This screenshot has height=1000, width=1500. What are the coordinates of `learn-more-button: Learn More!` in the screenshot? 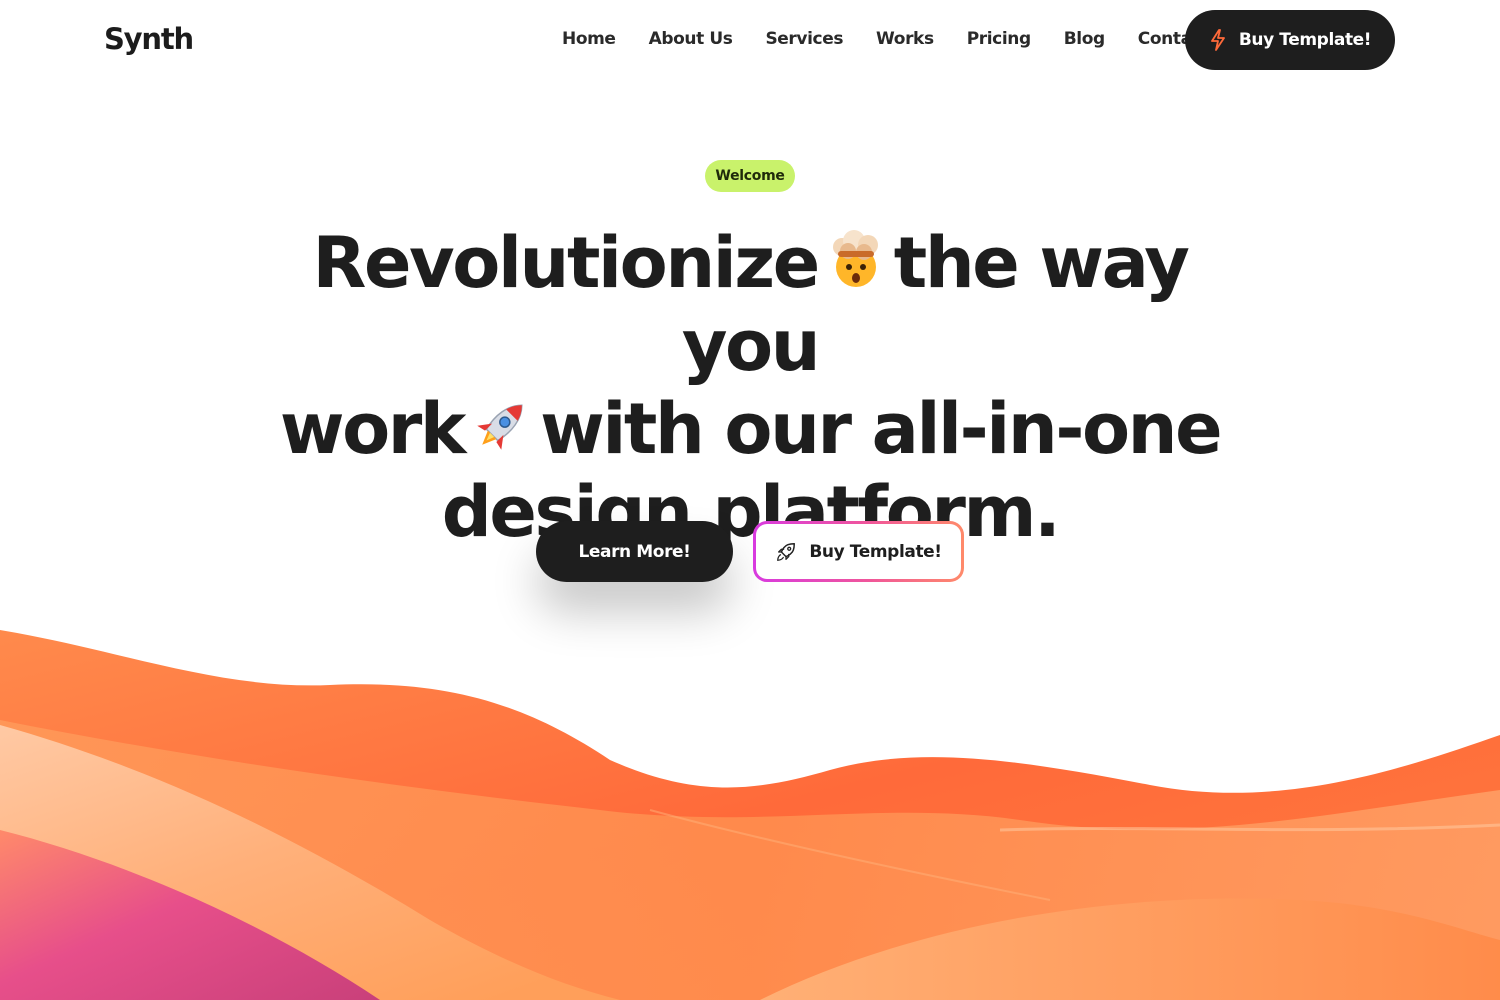 It's located at (634, 551).